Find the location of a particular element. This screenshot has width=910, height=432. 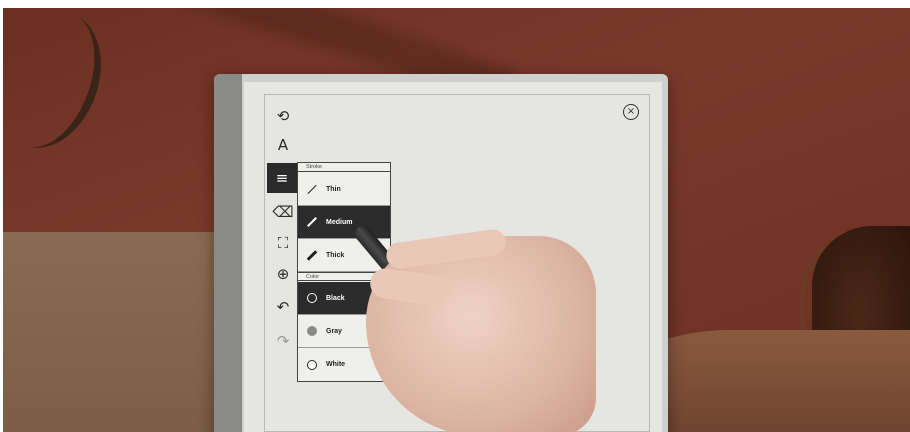

medium-stroke-icon is located at coordinates (312, 222).